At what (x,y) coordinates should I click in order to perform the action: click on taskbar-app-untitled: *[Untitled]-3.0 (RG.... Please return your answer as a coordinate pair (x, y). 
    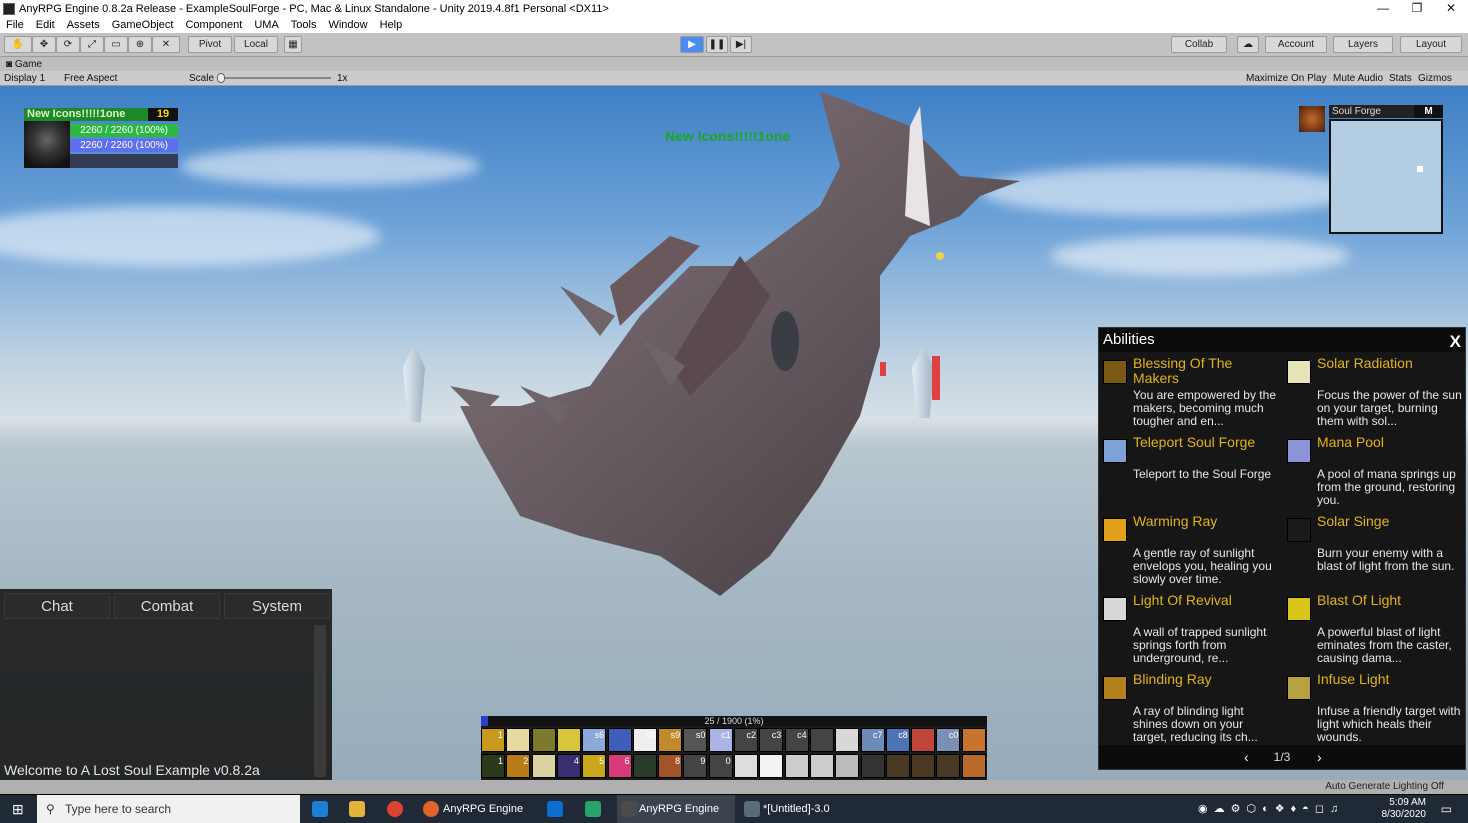
    Looking at the image, I should click on (801, 809).